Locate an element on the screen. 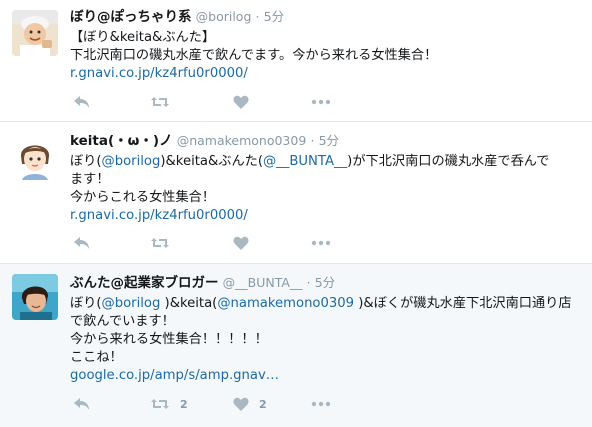 Image resolution: width=592 pixels, height=427 pixels. tweet-text-line: ここね！ is located at coordinates (327, 358).